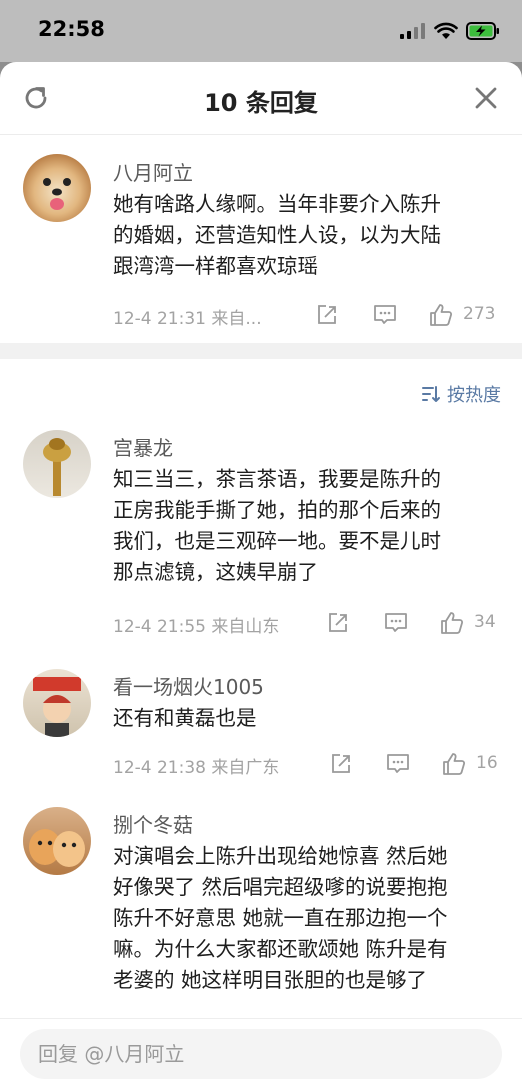 The height and width of the screenshot is (1080, 522). I want to click on comment-line: 老婆的 她这样明目张胆的也是够了, so click(270, 980).